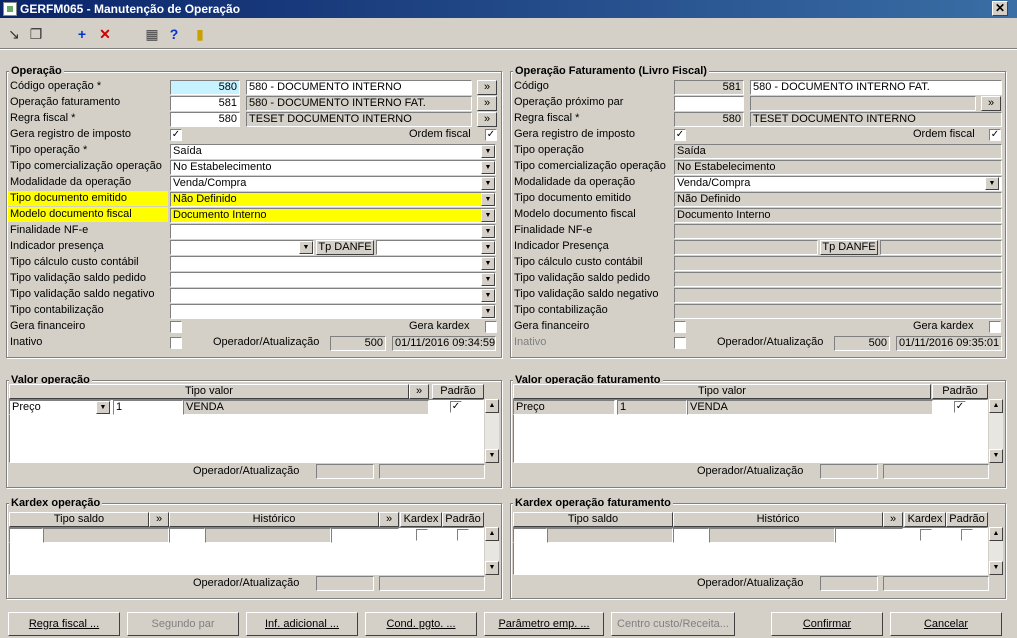 Image resolution: width=1017 pixels, height=638 pixels. Describe the element at coordinates (827, 624) in the screenshot. I see `confirmar-button: Confirmar` at that location.